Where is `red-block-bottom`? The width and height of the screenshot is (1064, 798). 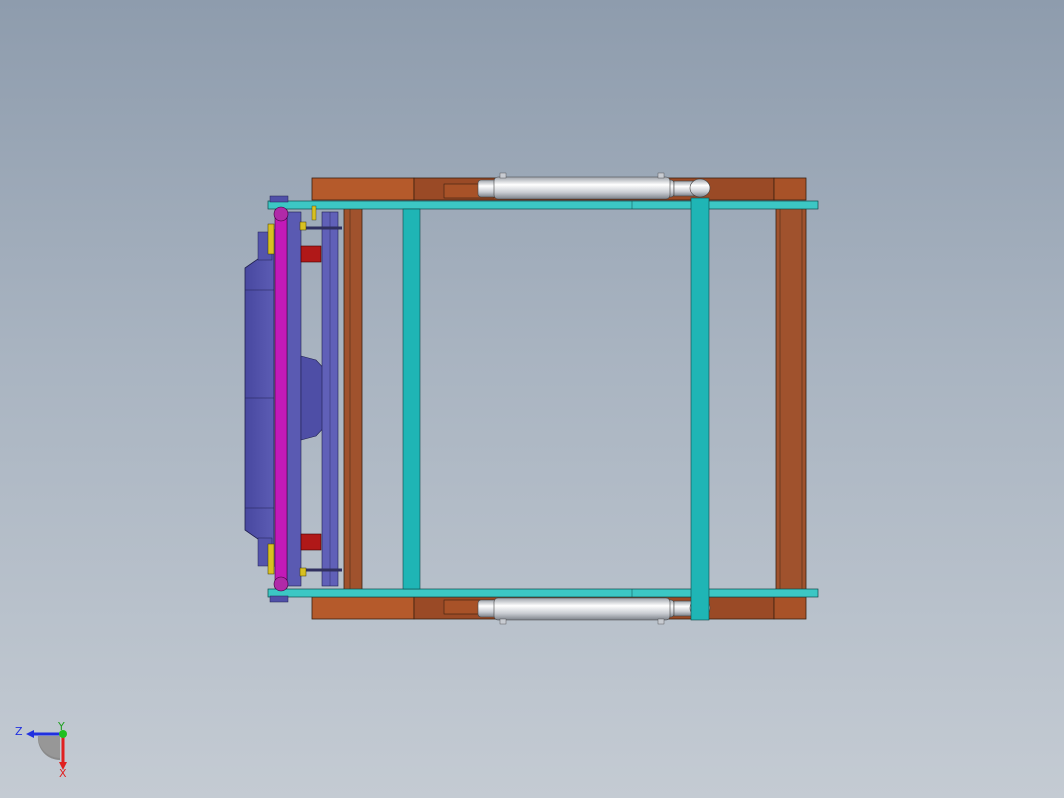
red-block-bottom is located at coordinates (311, 542).